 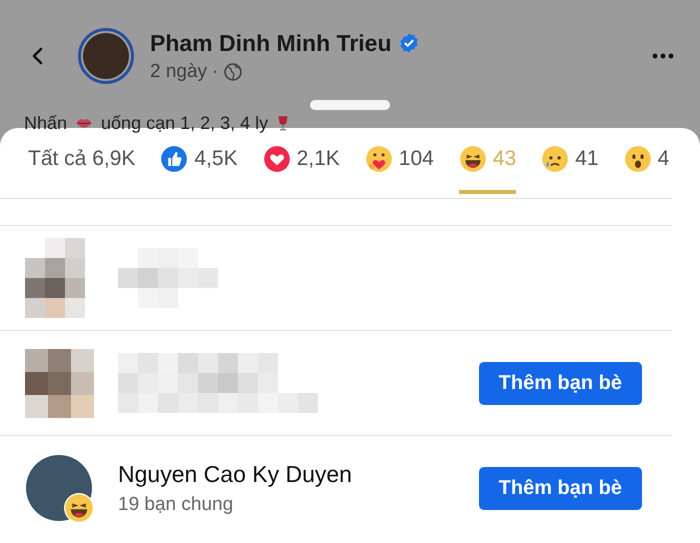 What do you see at coordinates (276, 159) in the screenshot?
I see `love-reaction-icon` at bounding box center [276, 159].